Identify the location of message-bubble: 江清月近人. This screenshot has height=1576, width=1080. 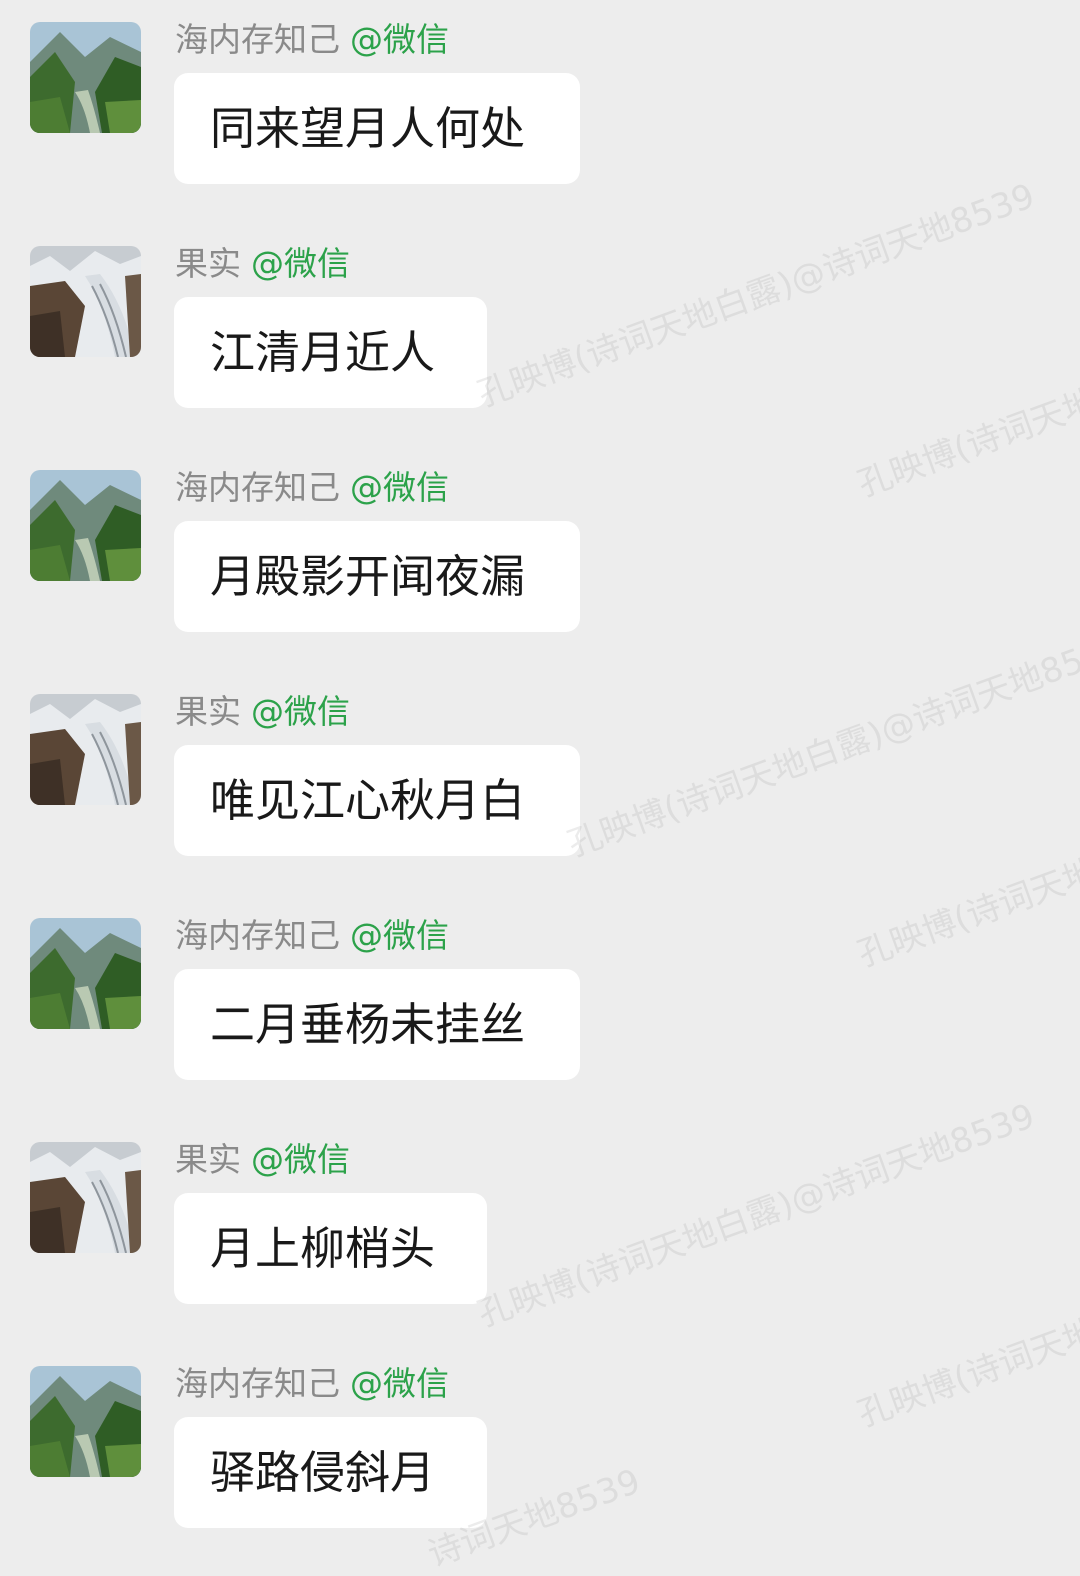
(330, 352).